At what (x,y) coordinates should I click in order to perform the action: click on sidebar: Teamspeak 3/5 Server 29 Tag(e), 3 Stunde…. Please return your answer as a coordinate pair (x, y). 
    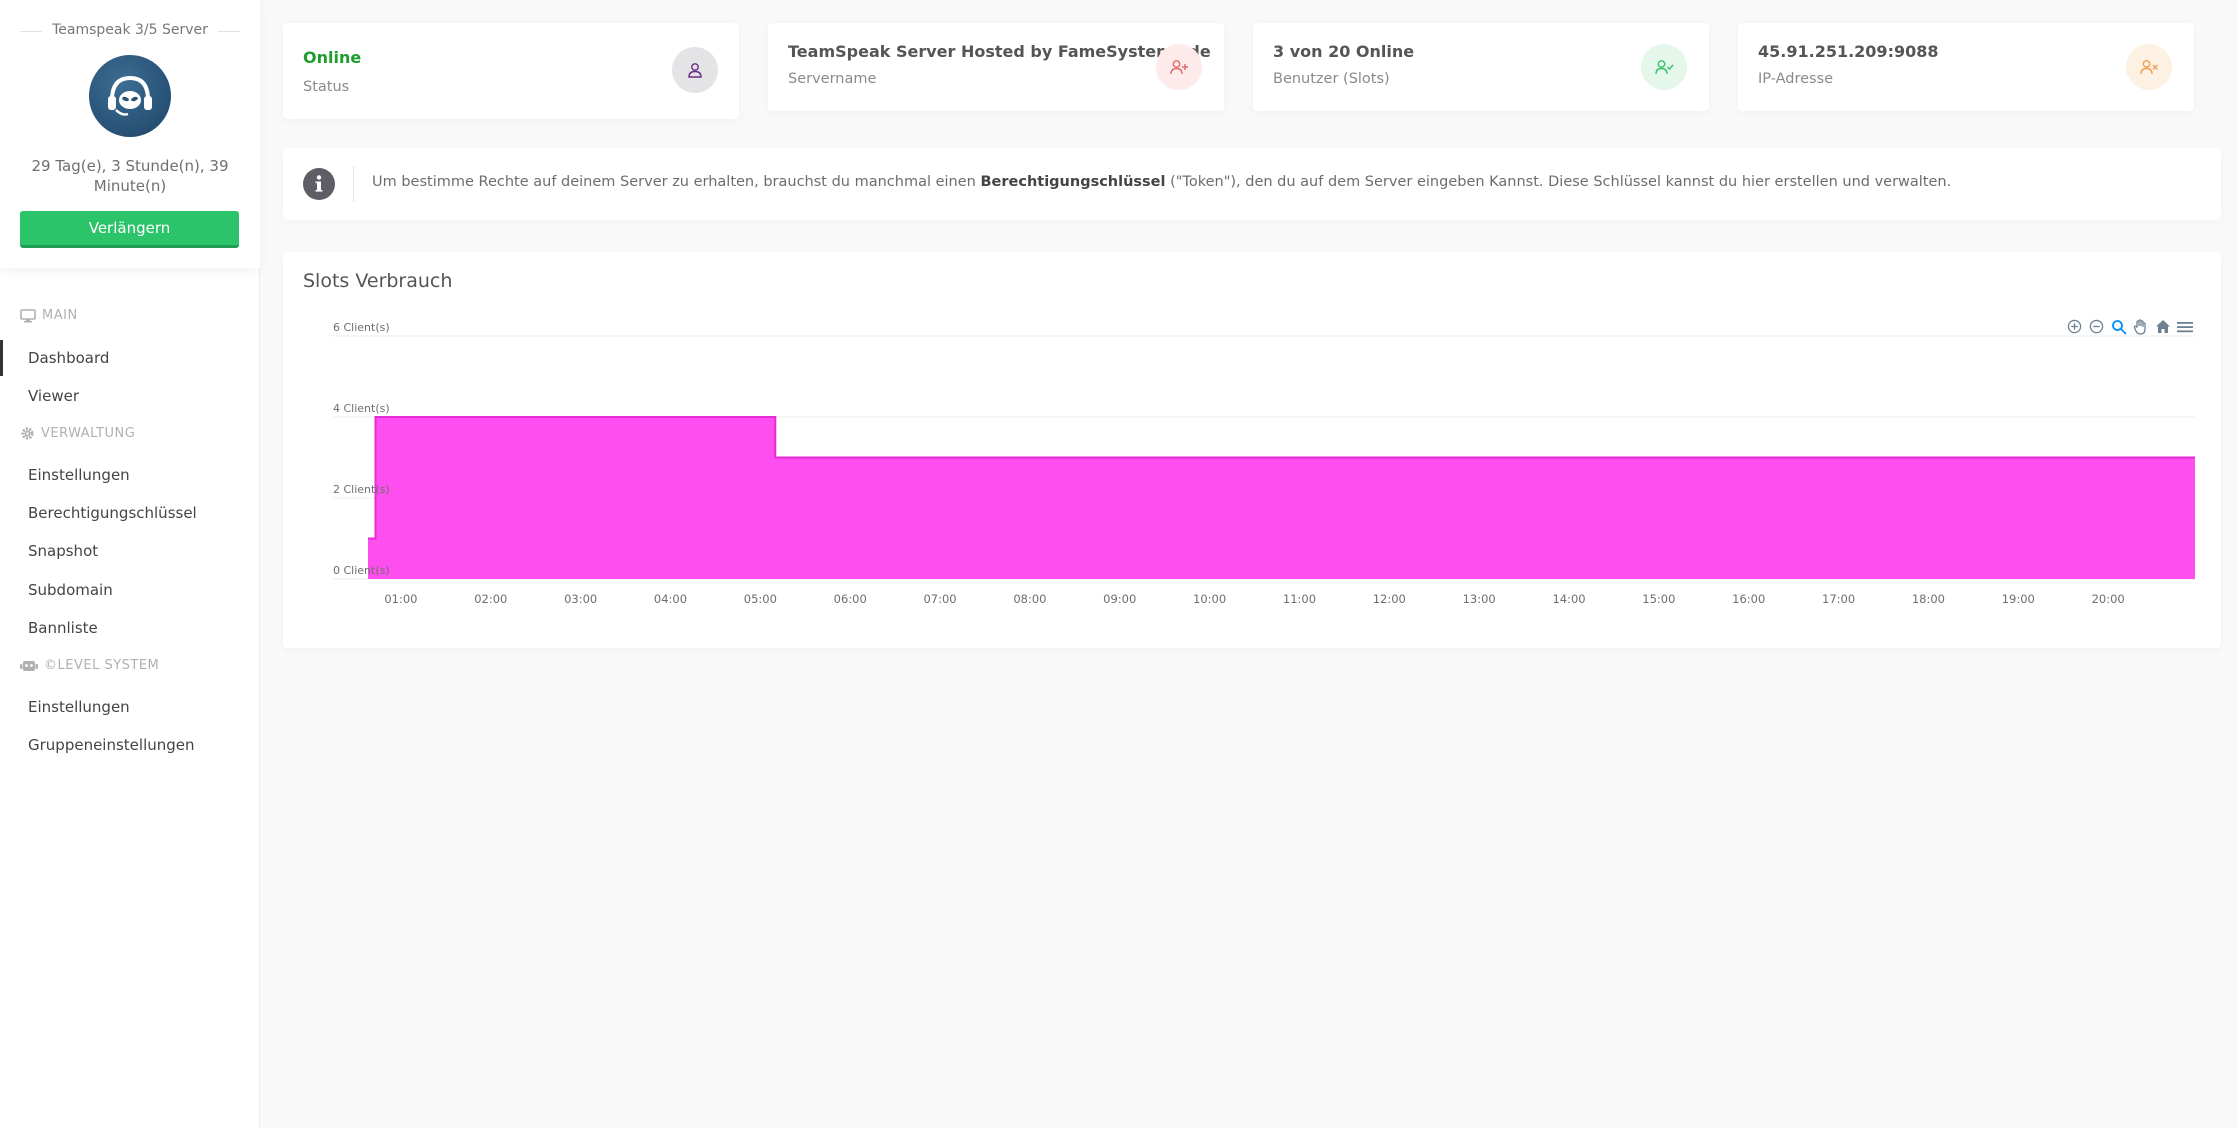
    Looking at the image, I should click on (130, 564).